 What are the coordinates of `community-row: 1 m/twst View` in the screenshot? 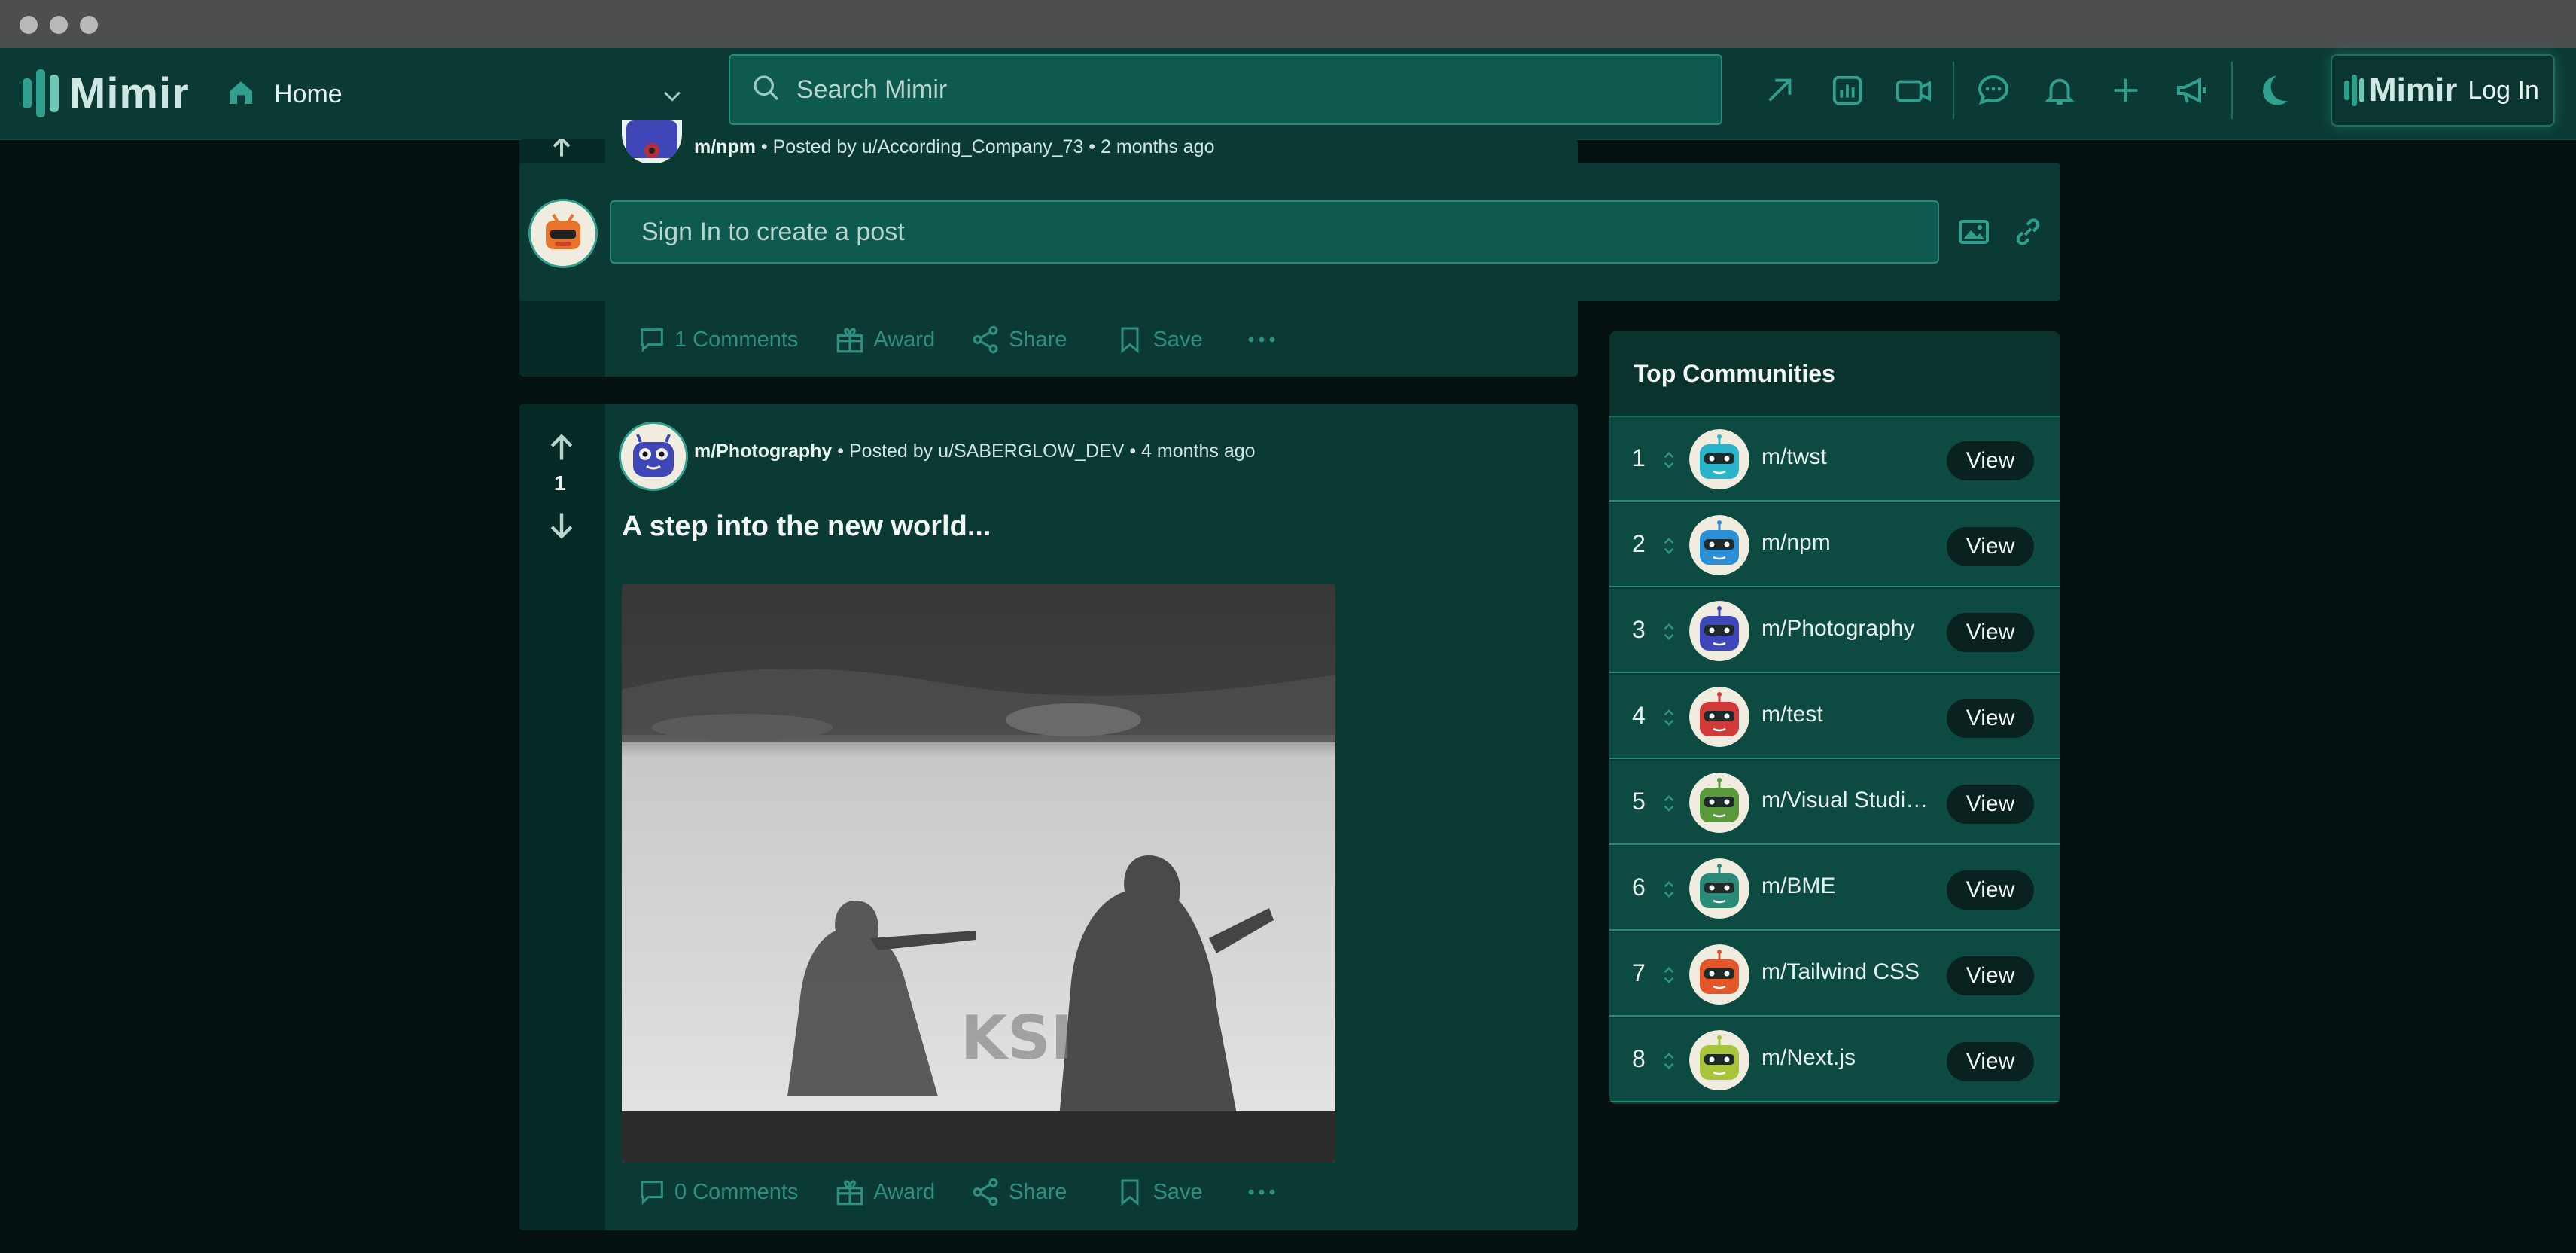 It's located at (1835, 459).